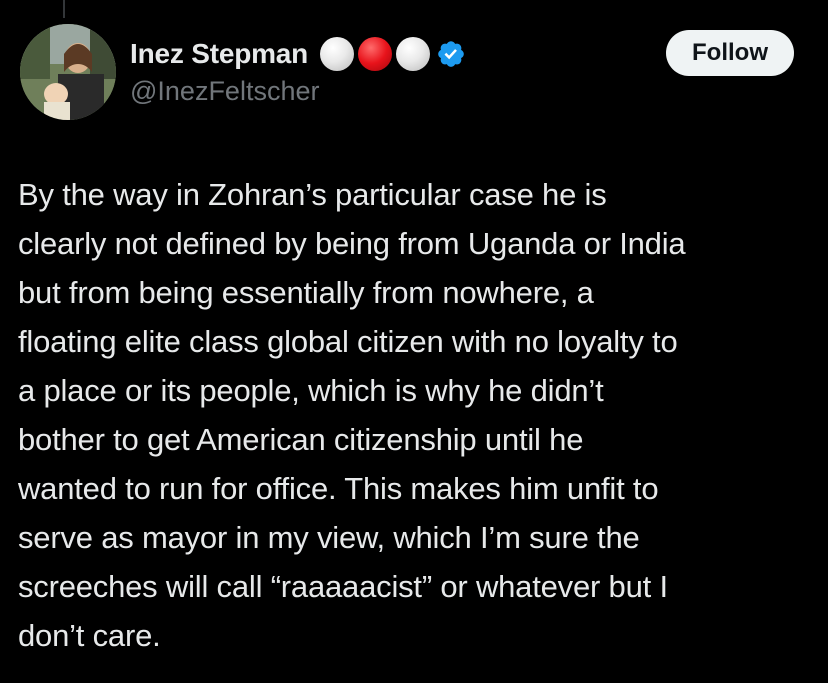 The image size is (828, 683). What do you see at coordinates (730, 53) in the screenshot?
I see `follow-button: Follow` at bounding box center [730, 53].